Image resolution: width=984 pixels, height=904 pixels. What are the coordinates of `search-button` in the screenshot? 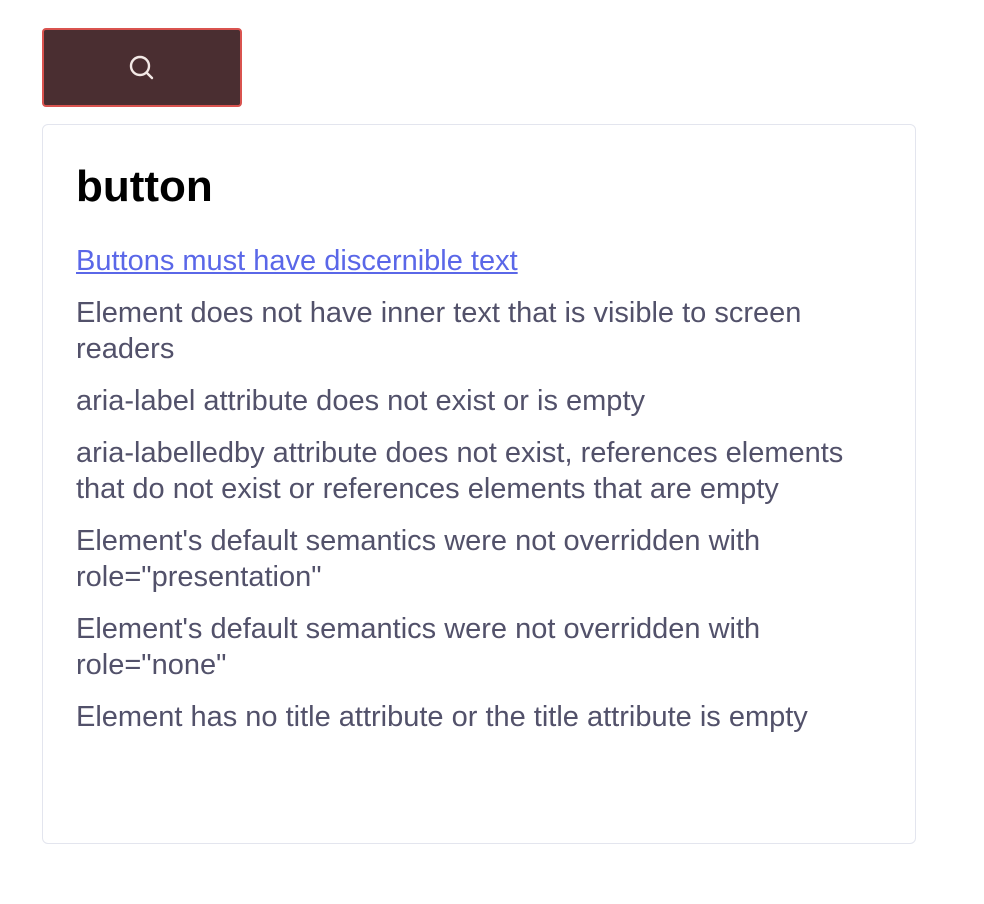 It's located at (142, 67).